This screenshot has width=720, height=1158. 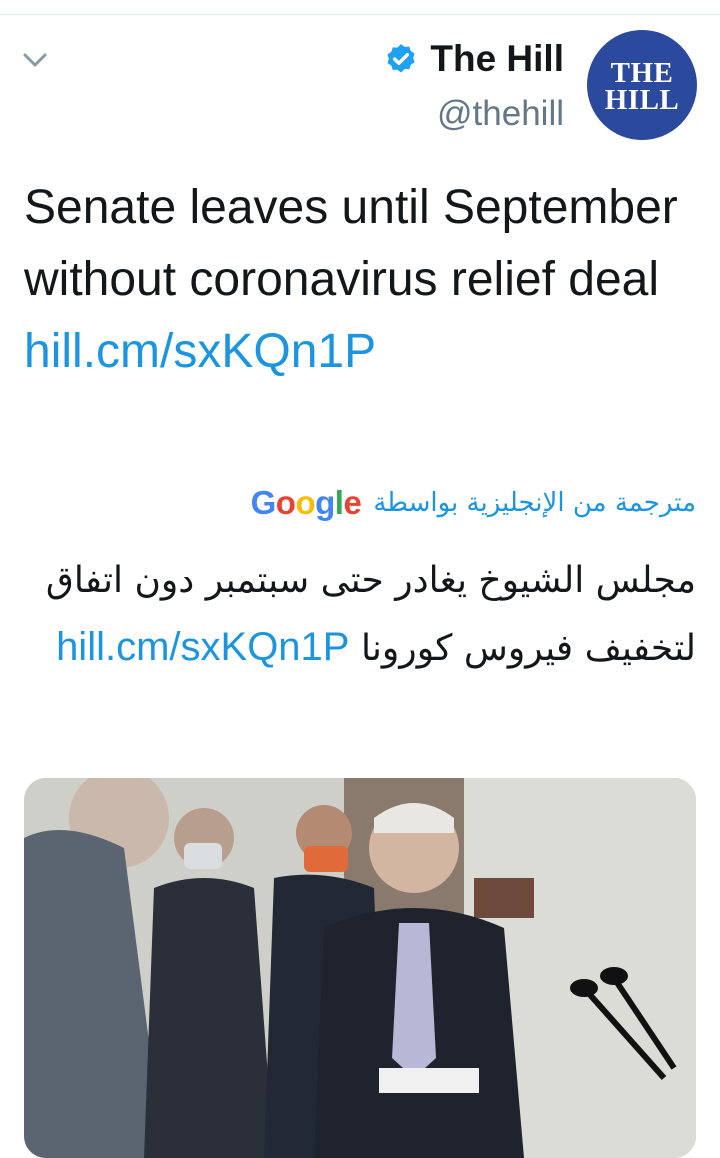 I want to click on tweet-link: hill.cm/sxKQn1P, so click(x=364, y=352).